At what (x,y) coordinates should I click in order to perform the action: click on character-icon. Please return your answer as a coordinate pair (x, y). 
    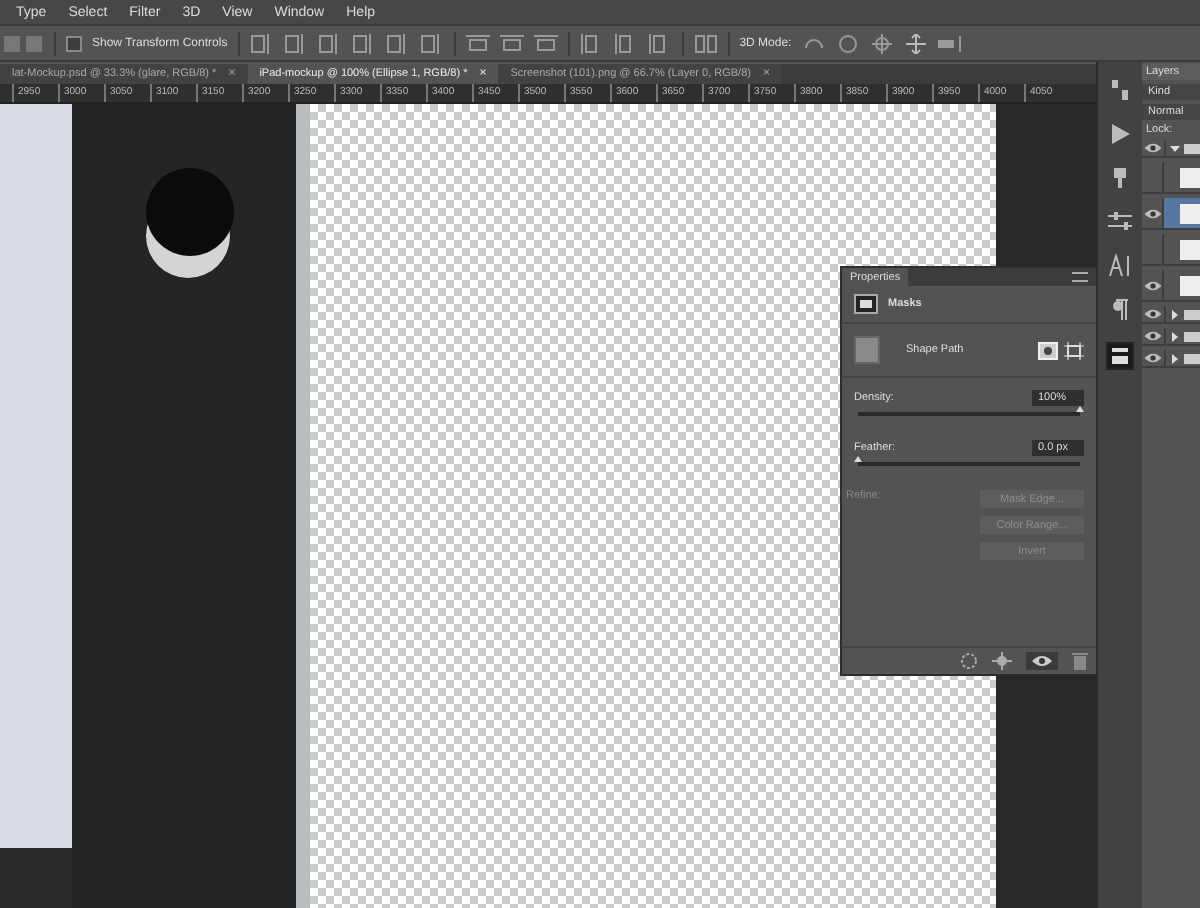
    Looking at the image, I should click on (1120, 266).